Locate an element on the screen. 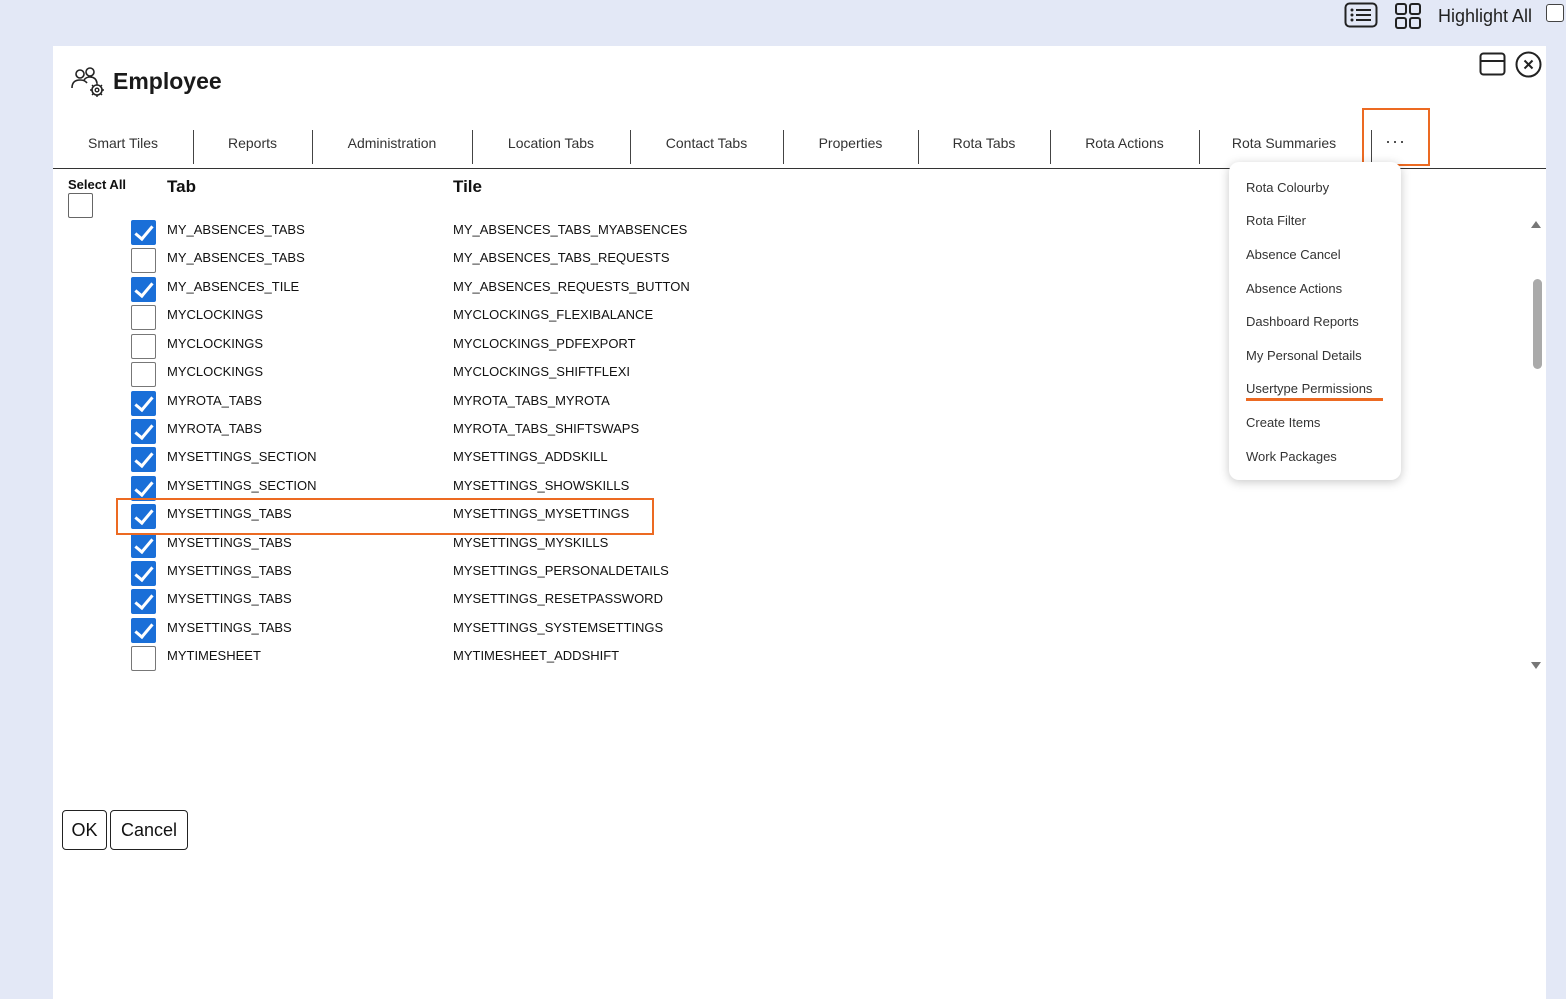  menu-item-rota-colourby: Rota Colourby is located at coordinates (1287, 187).